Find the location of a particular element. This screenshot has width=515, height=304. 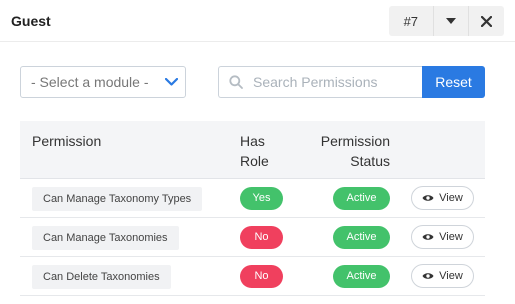

column-header-has-role: Has Role is located at coordinates (254, 151).